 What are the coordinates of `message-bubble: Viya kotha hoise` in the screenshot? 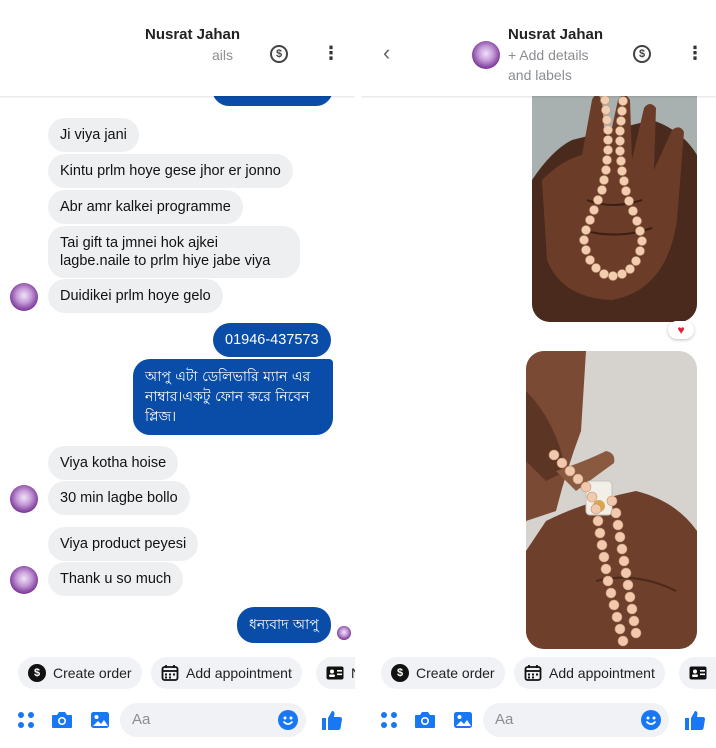 It's located at (113, 463).